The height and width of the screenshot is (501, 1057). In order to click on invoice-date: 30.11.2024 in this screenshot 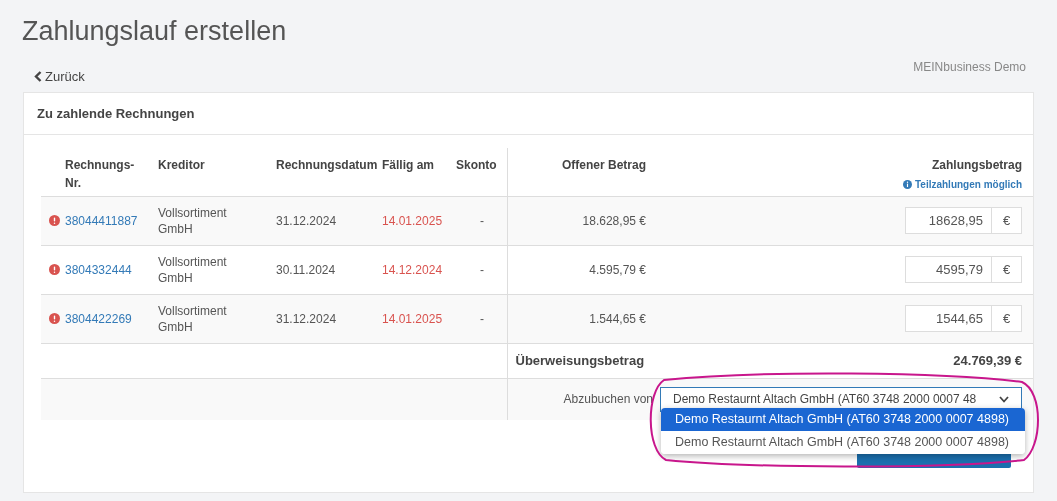, I will do `click(306, 269)`.